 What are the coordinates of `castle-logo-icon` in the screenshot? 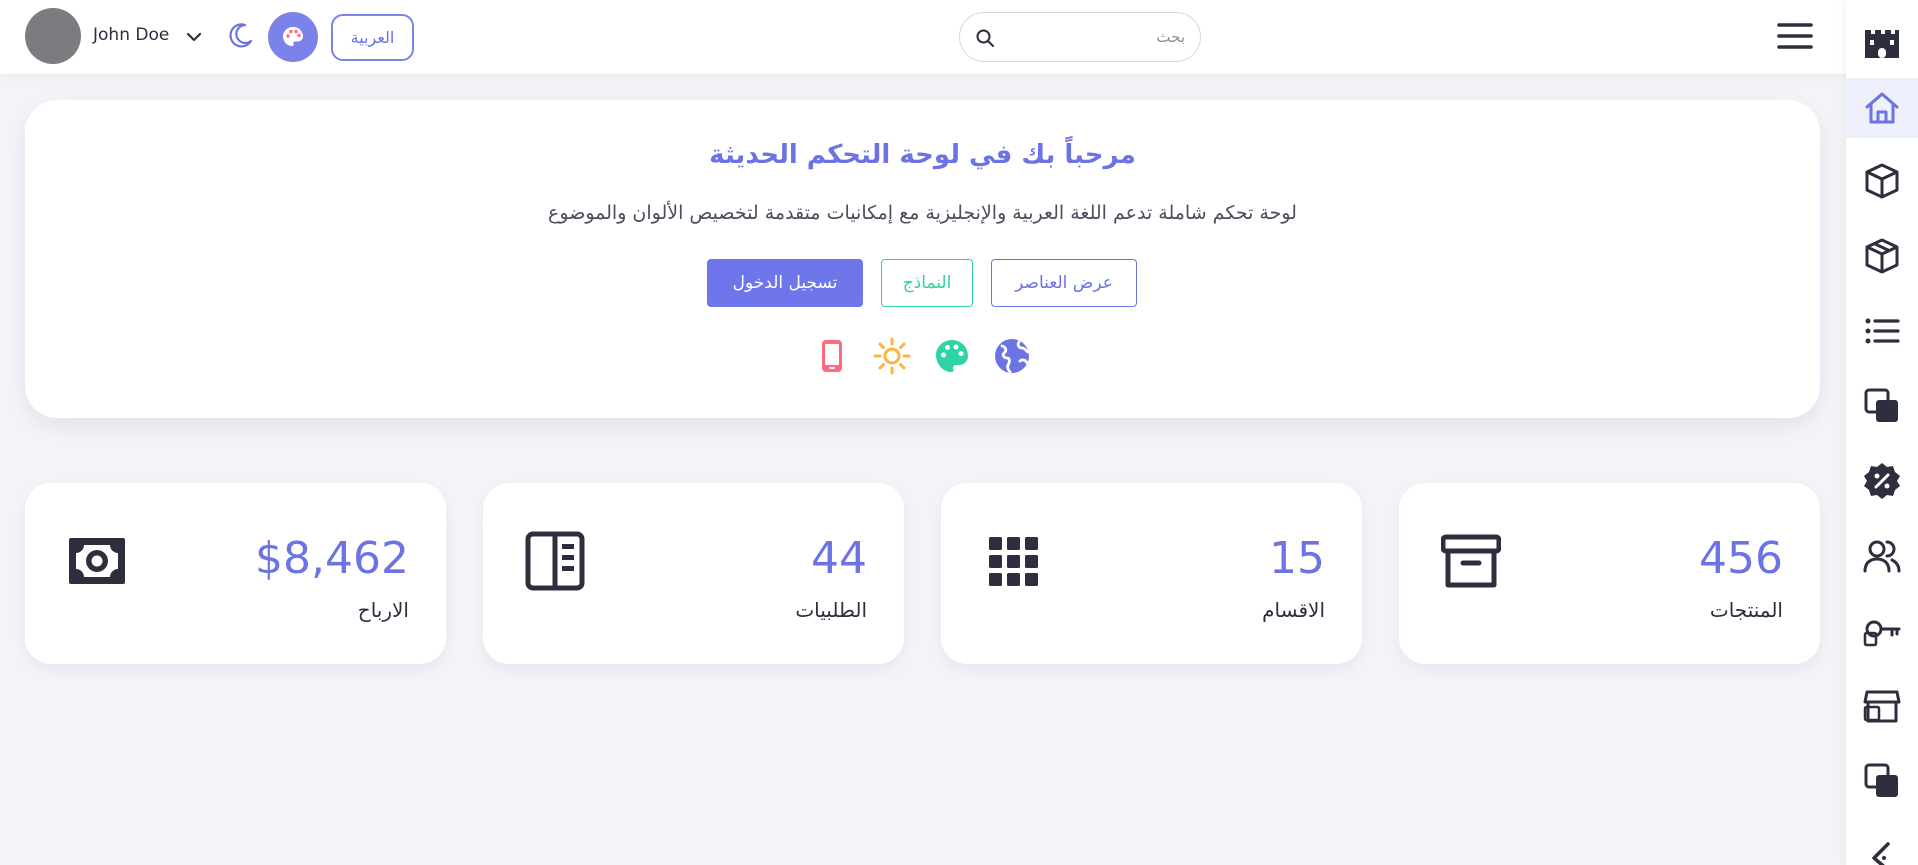 It's located at (1882, 42).